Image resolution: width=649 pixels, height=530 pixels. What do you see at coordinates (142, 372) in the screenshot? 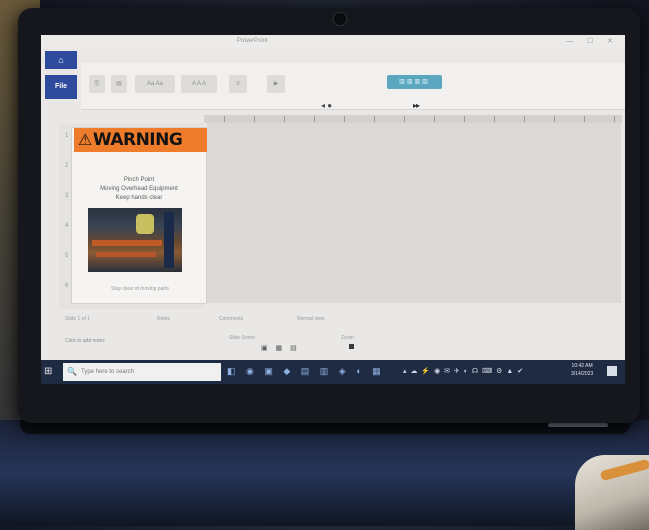
I see `taskbar-search-input: 🔍 Type here to search` at bounding box center [142, 372].